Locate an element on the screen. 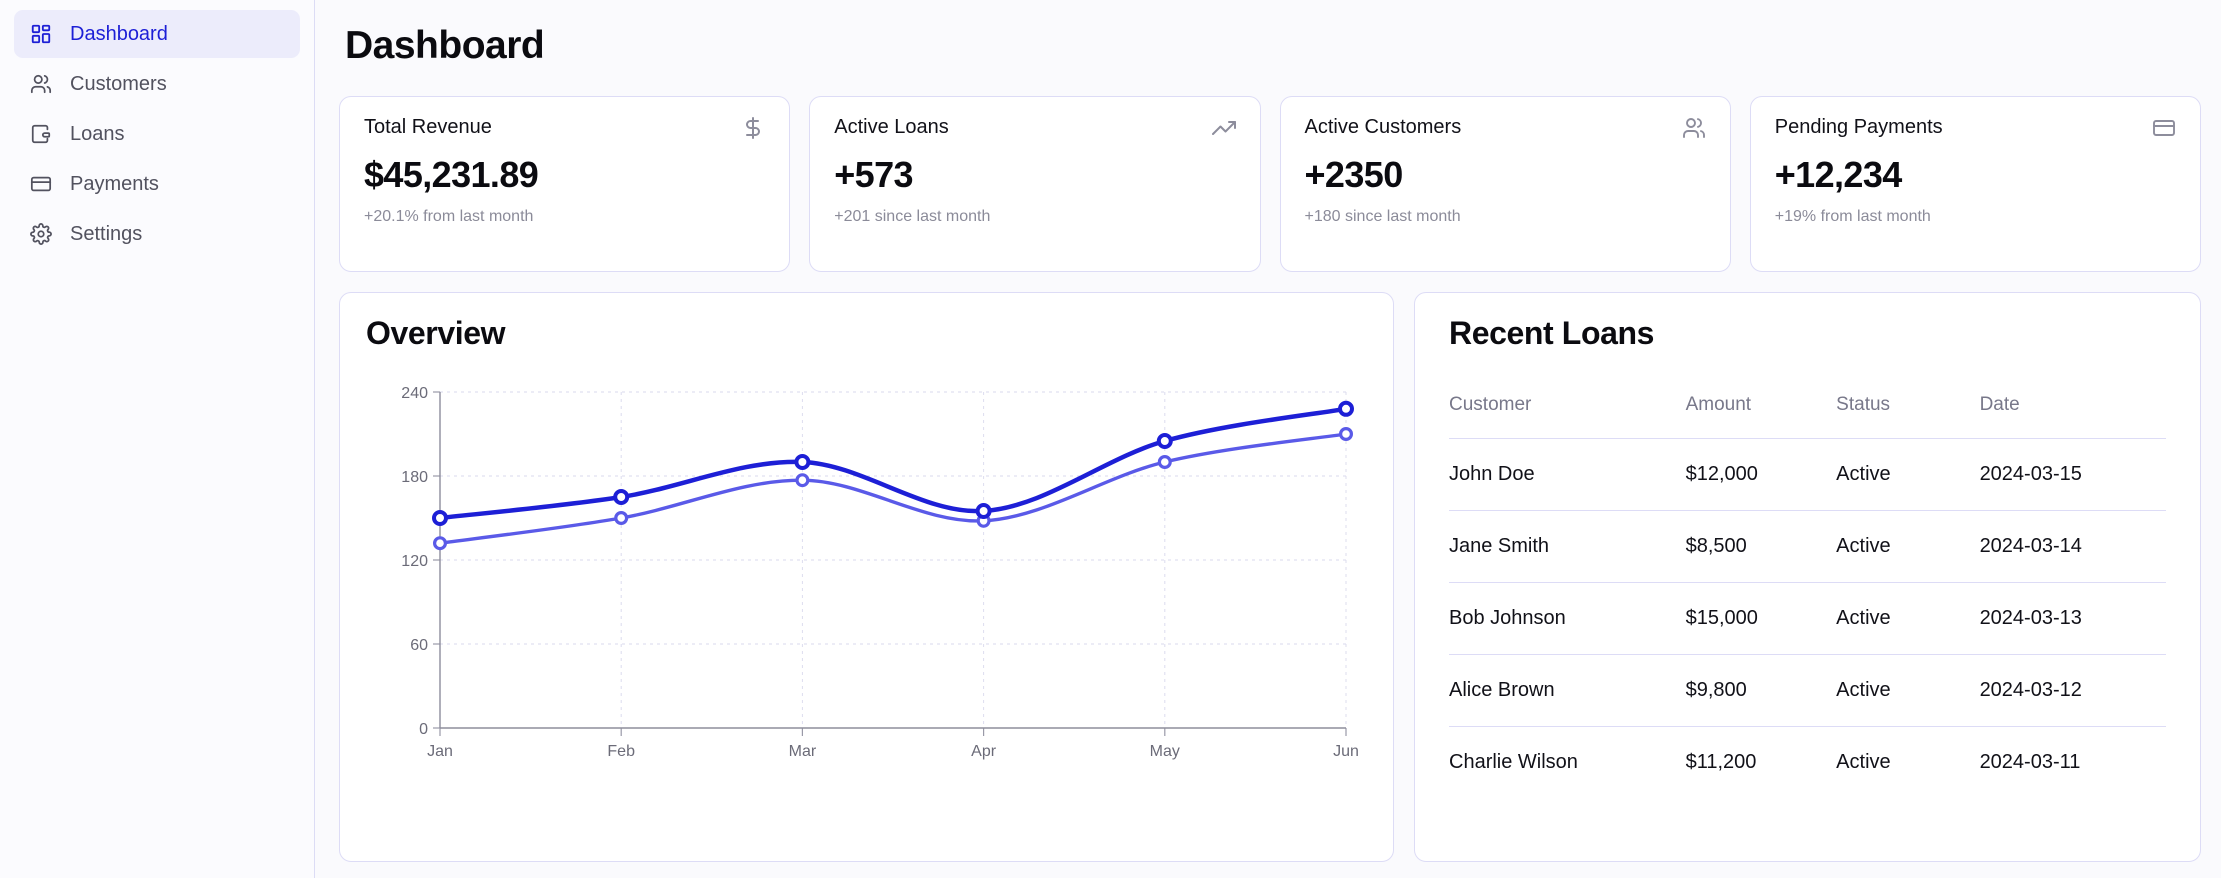  svg-text: Jan is located at coordinates (440, 751).